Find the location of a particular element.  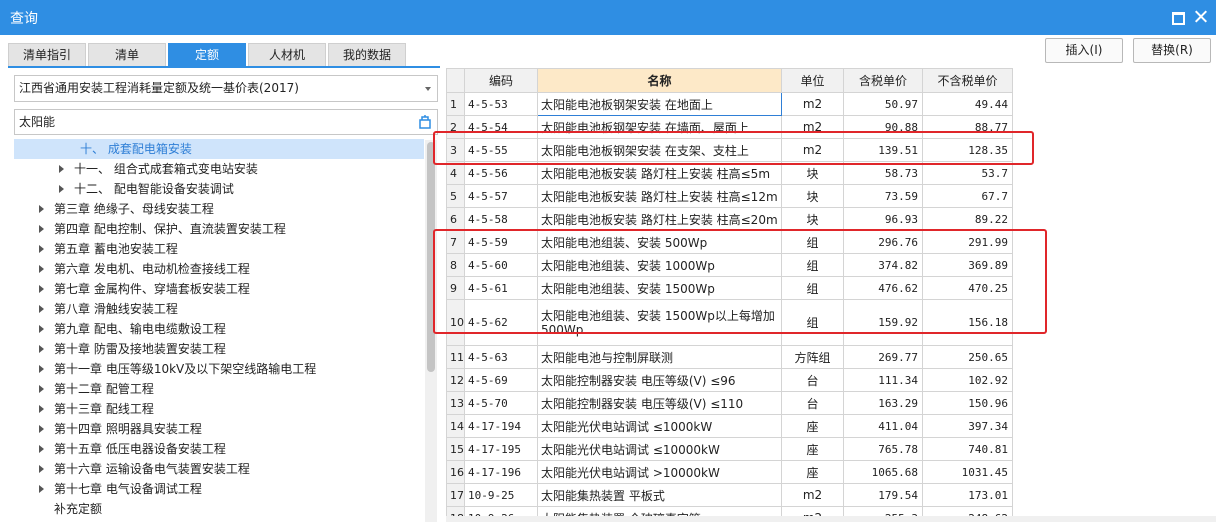

header-unit: 单位 is located at coordinates (812, 80).